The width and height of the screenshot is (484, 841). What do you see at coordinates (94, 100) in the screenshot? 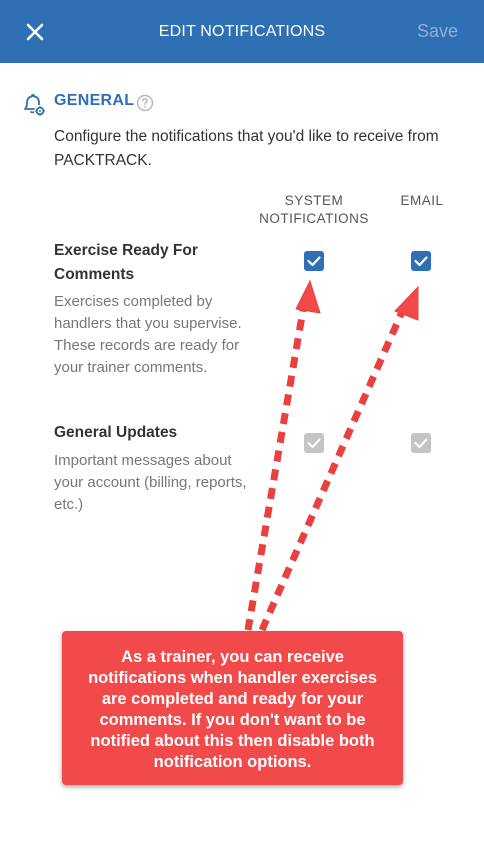
I see `section-title: GENERAL` at bounding box center [94, 100].